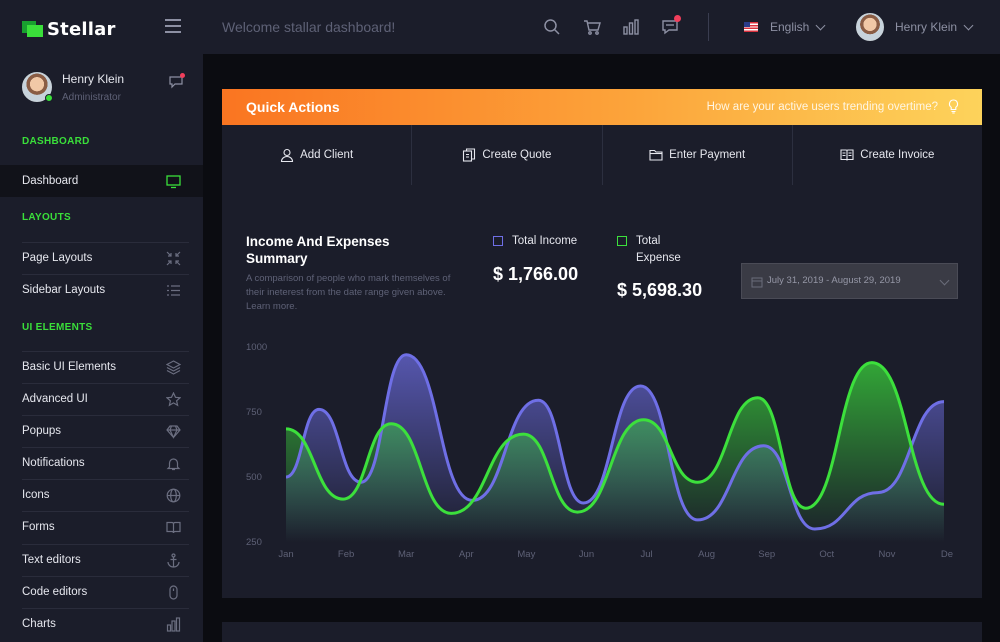 The image size is (1000, 642). What do you see at coordinates (757, 281) in the screenshot?
I see `calendar-icon` at bounding box center [757, 281].